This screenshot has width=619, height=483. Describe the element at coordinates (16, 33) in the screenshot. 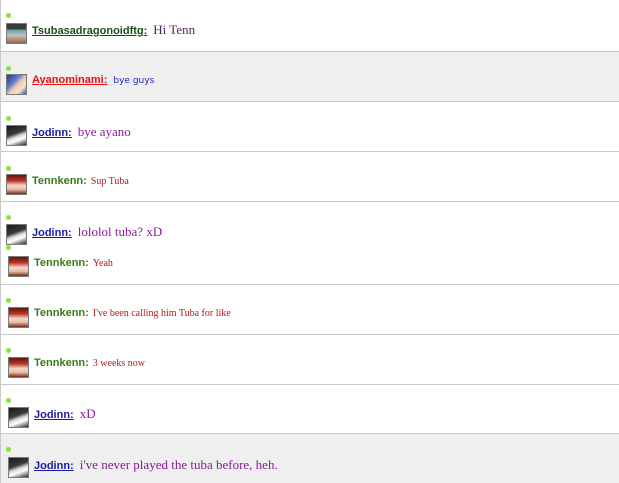

I see `dragon-avatar-icon` at that location.